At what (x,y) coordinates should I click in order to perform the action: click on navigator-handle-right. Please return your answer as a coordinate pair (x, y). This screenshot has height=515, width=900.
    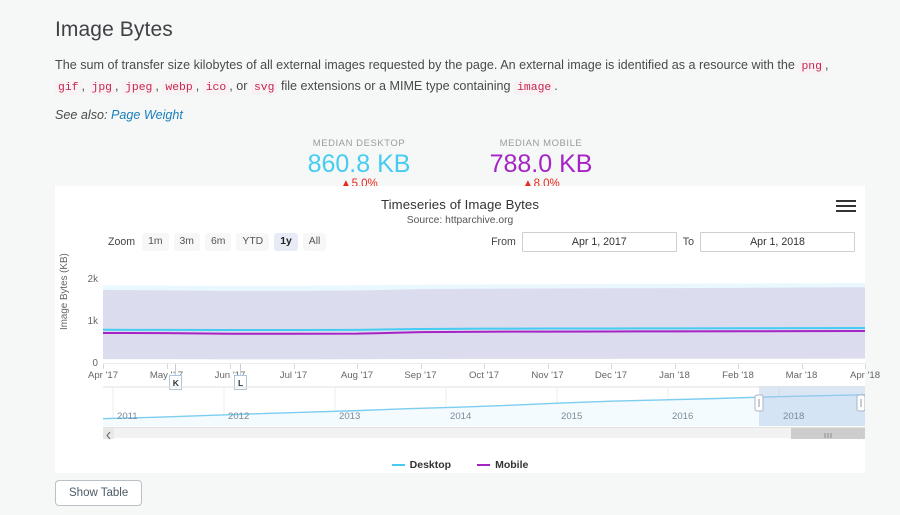
    Looking at the image, I should click on (860, 403).